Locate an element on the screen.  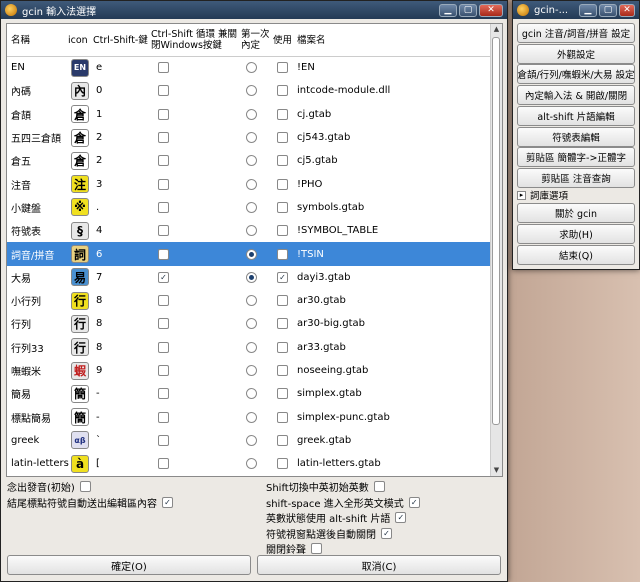
table-row: 五四三倉頡倉 2 cj543.gtab is located at coordinates (248, 137).